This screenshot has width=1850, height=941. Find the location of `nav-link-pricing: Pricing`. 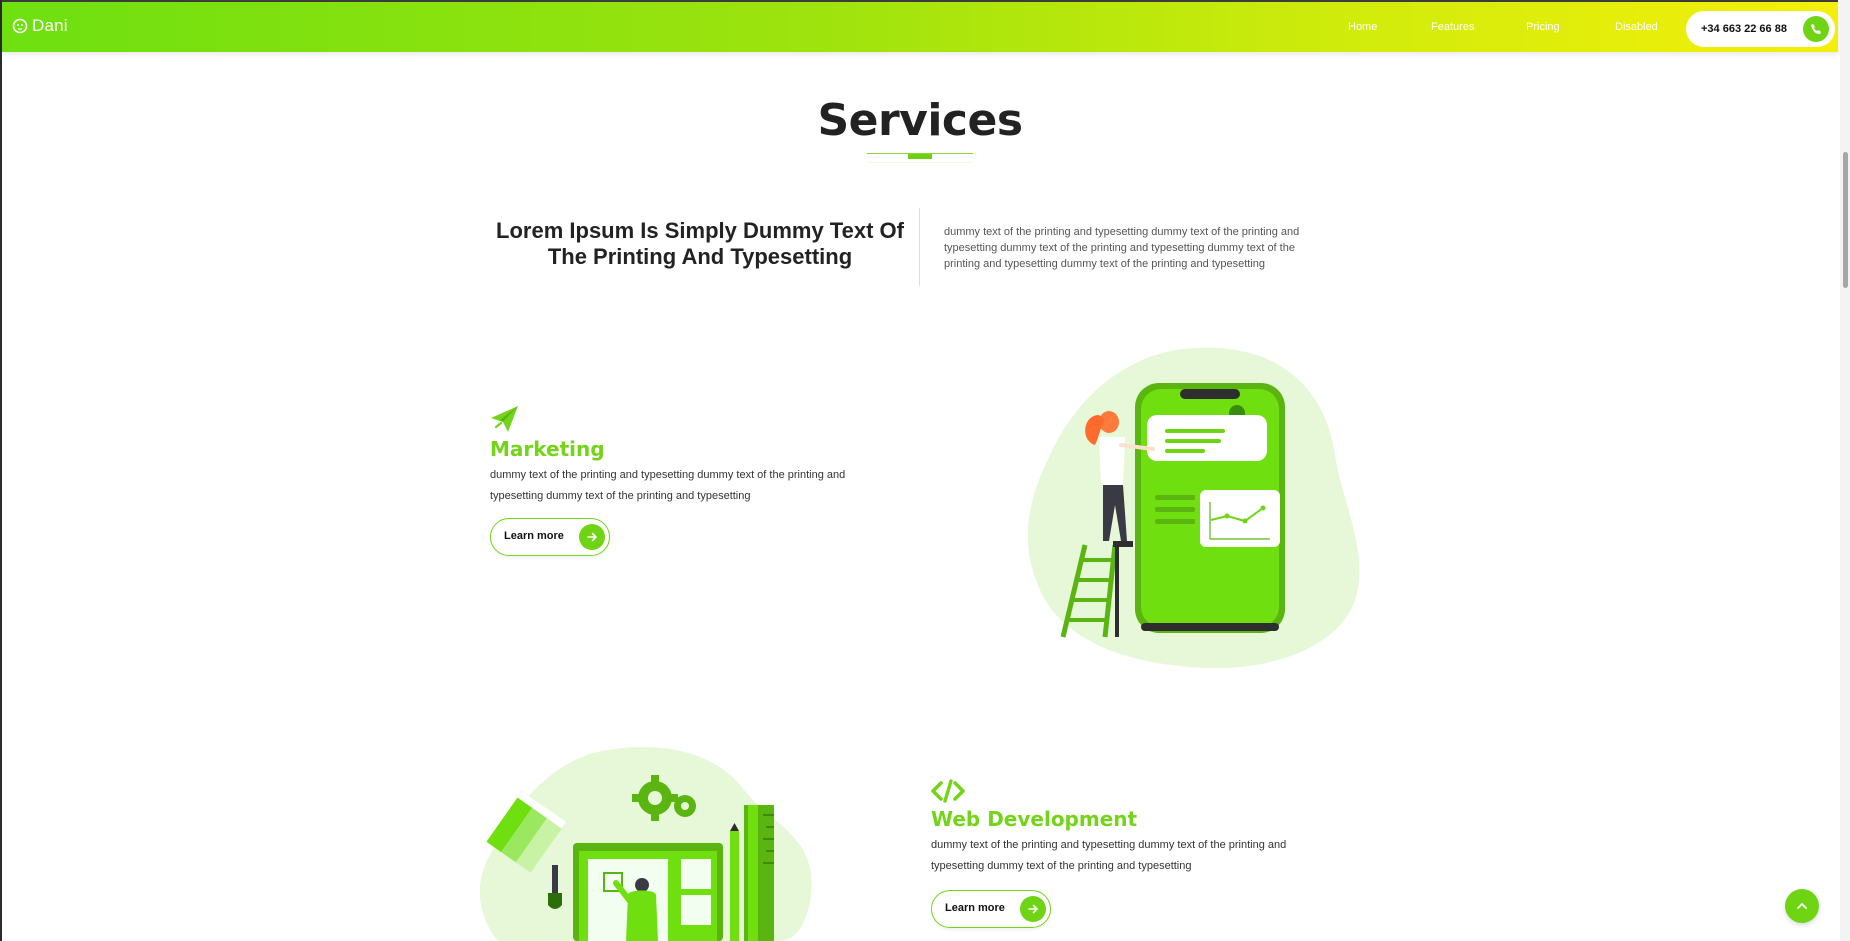

nav-link-pricing: Pricing is located at coordinates (1543, 27).